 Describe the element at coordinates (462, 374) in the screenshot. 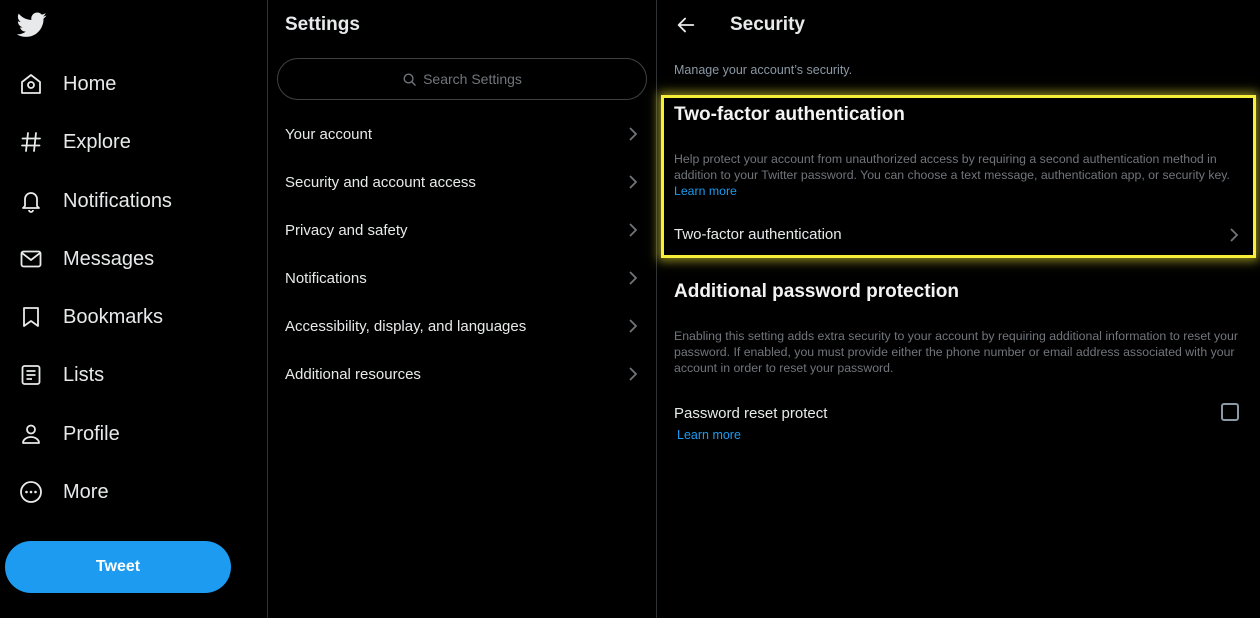

I see `settings-item-additional-resources: Additional resources` at that location.